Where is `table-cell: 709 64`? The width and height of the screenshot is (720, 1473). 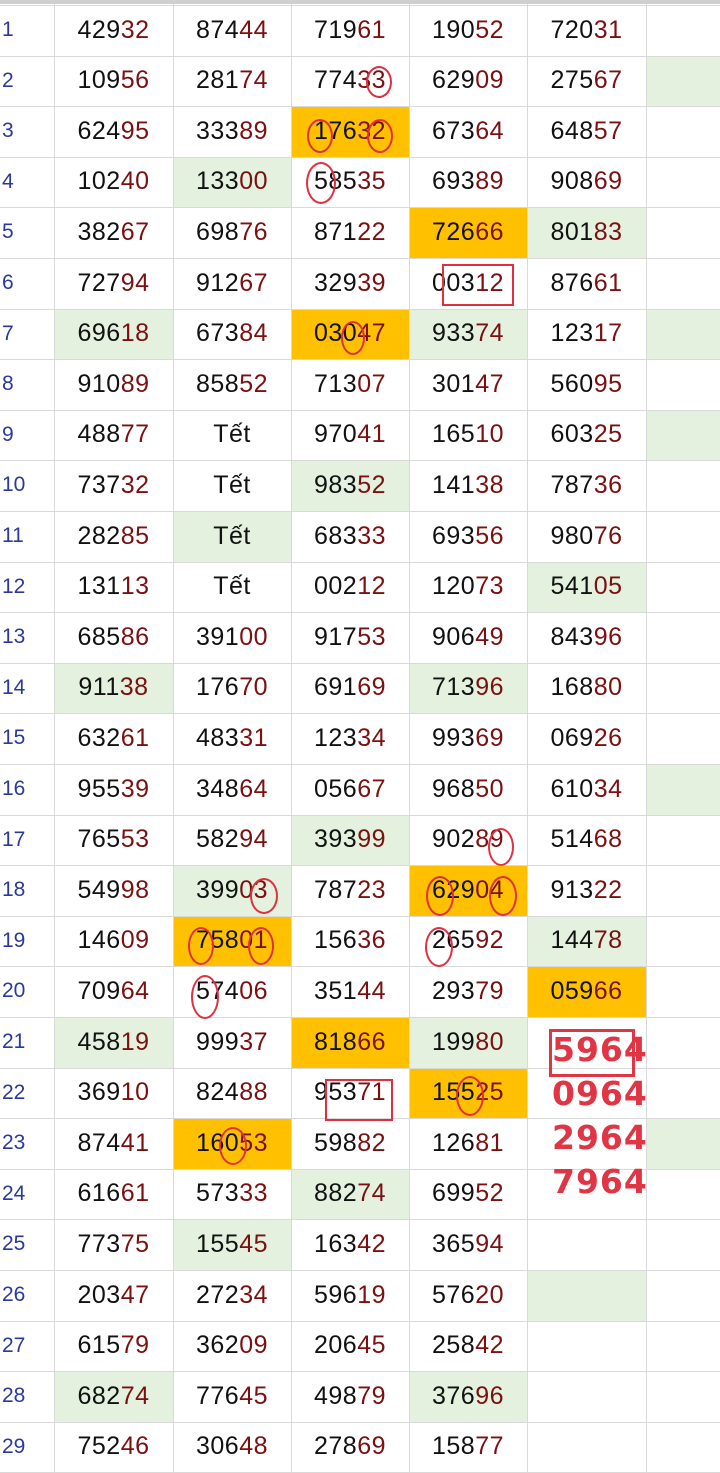 table-cell: 709 64 is located at coordinates (113, 991).